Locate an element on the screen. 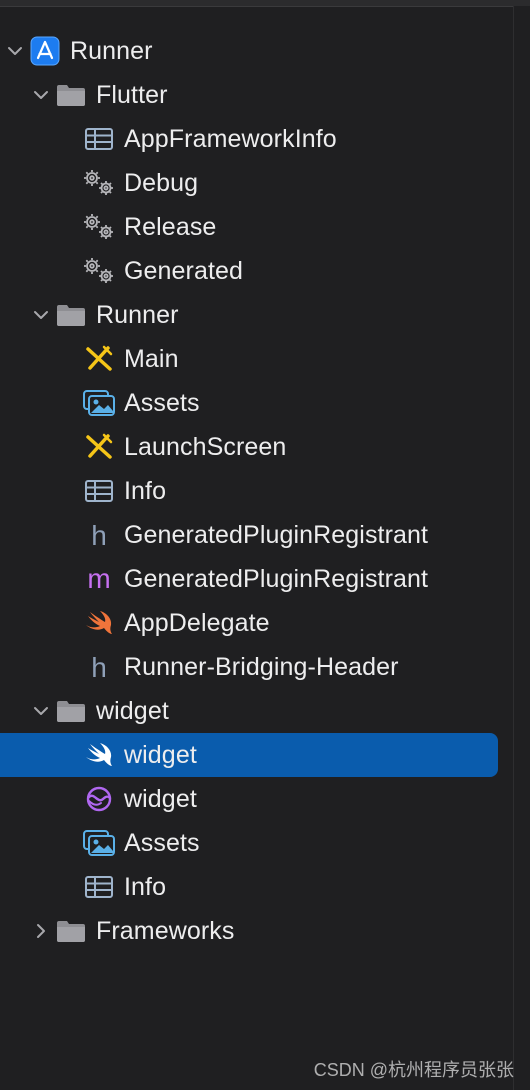 This screenshot has width=530, height=1090. tree-row-generated: Generated is located at coordinates (249, 271).